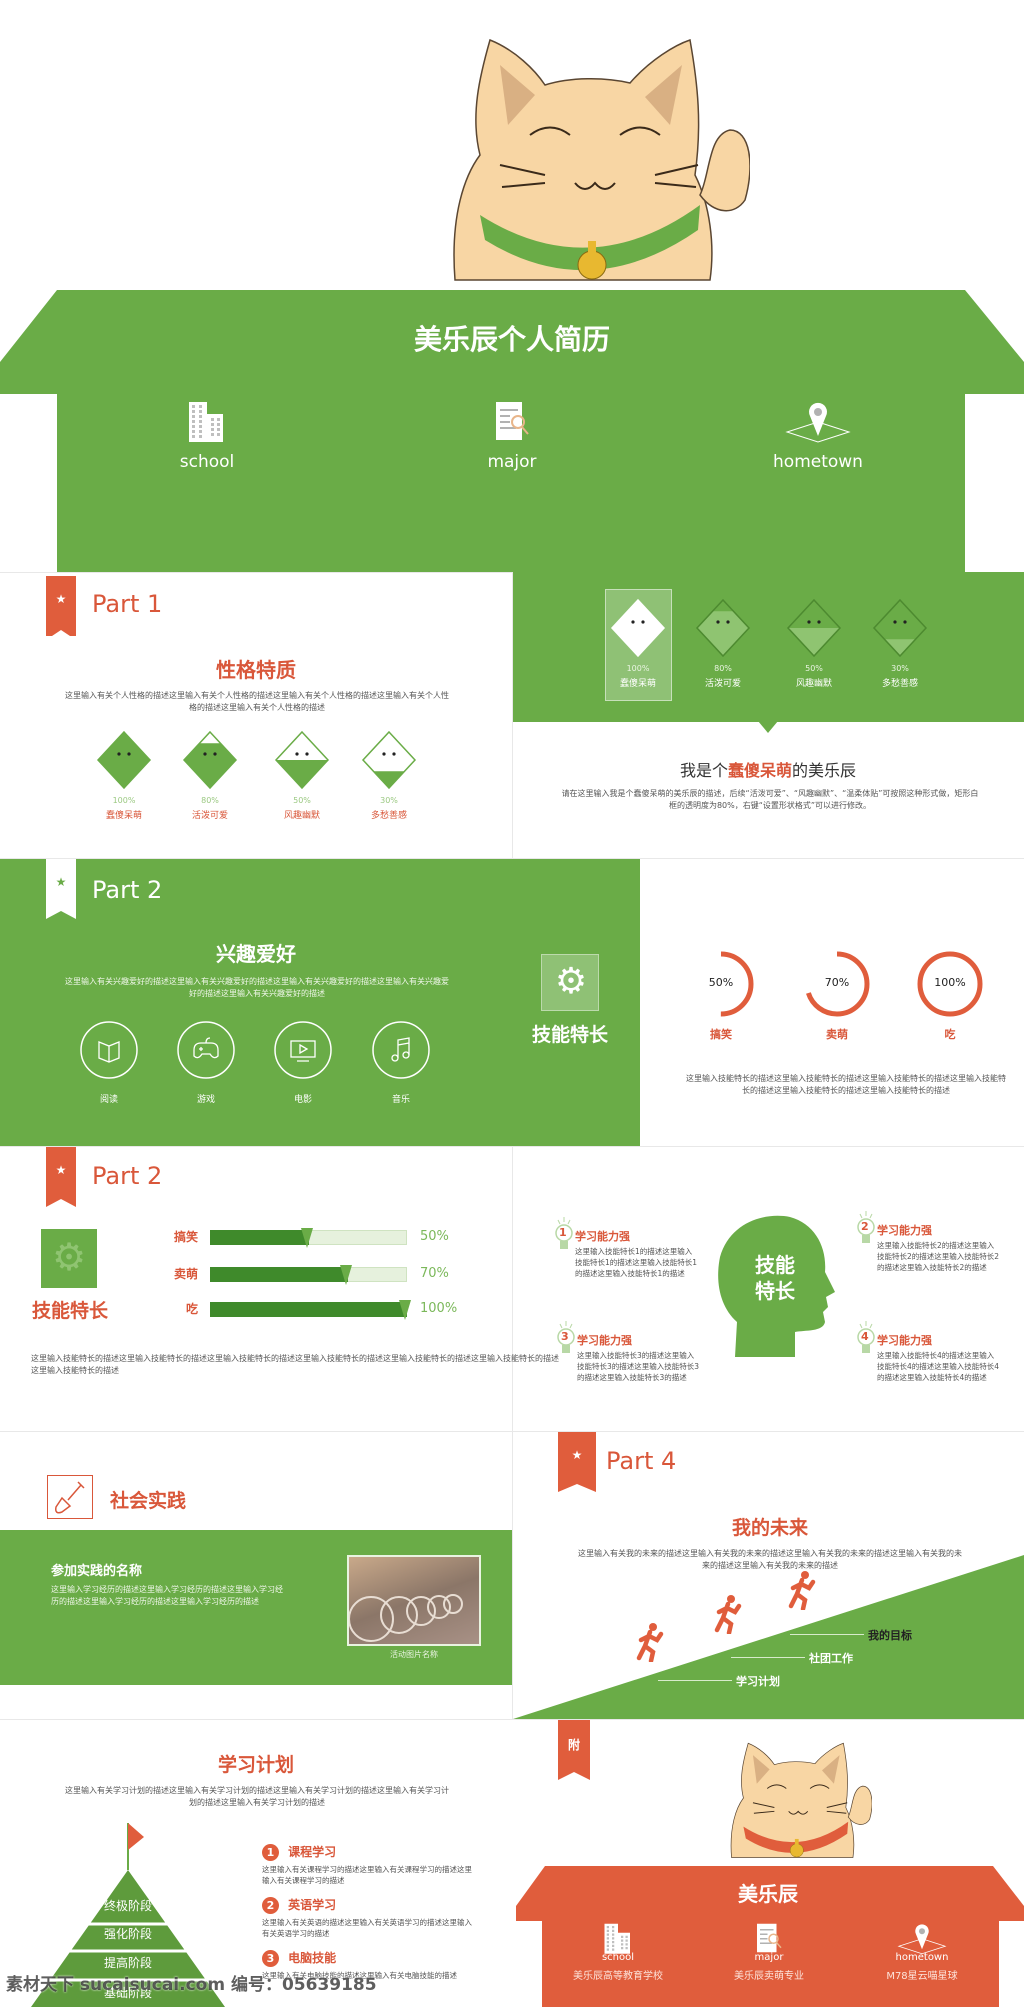 The image size is (1024, 2007). I want to click on tv-icon, so click(303, 1050).